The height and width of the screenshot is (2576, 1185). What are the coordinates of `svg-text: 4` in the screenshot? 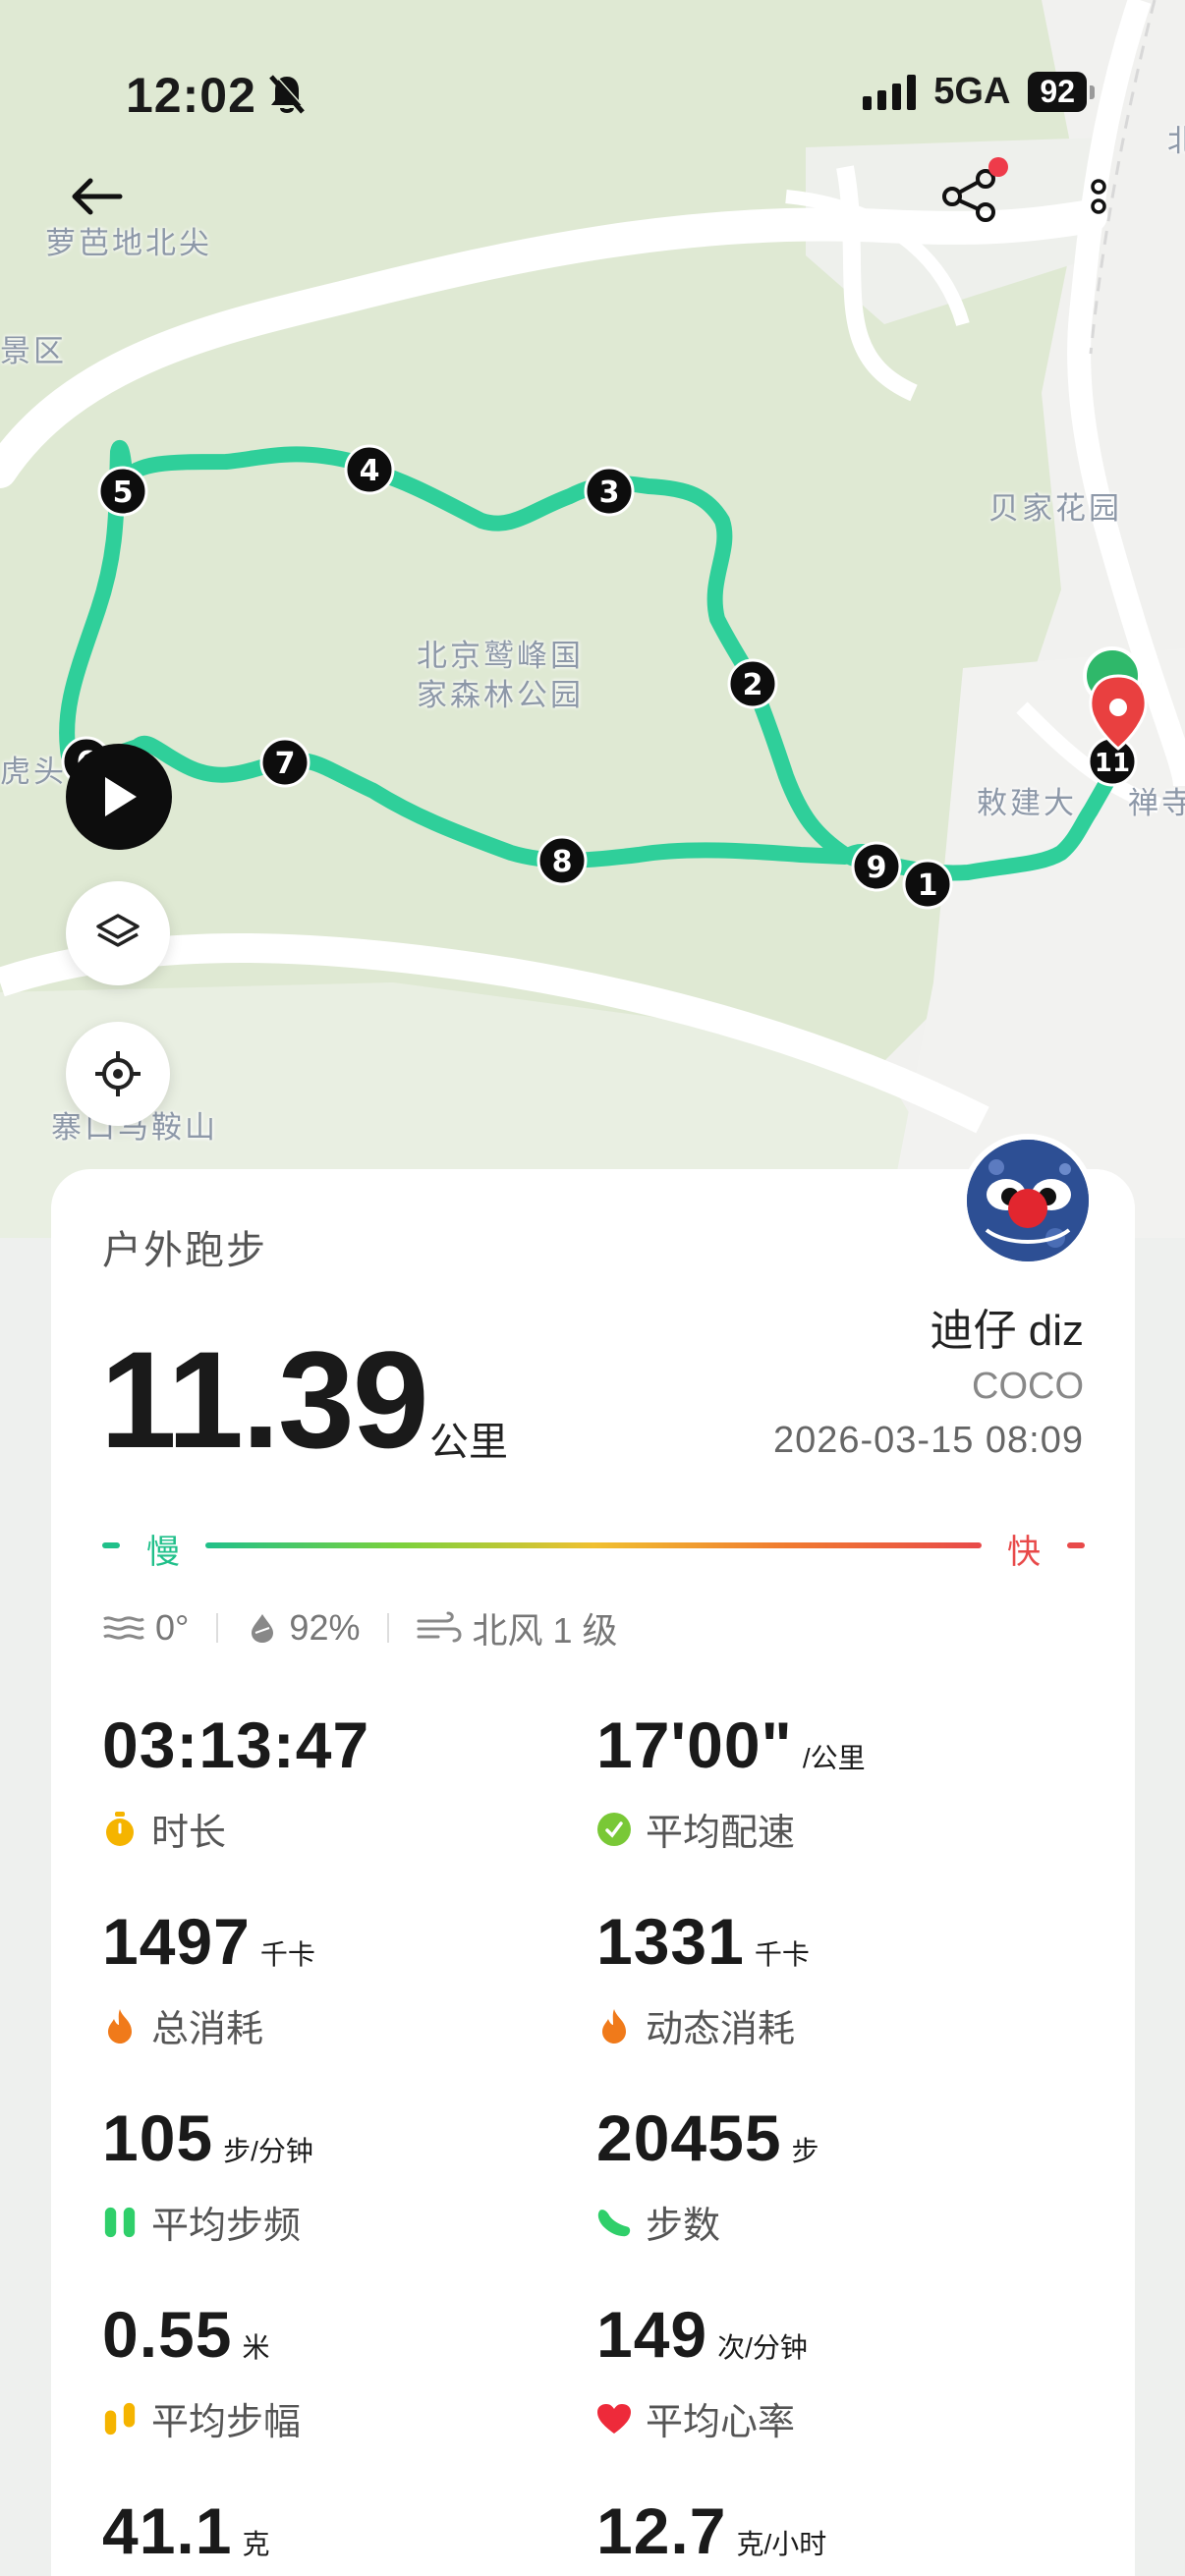 It's located at (370, 471).